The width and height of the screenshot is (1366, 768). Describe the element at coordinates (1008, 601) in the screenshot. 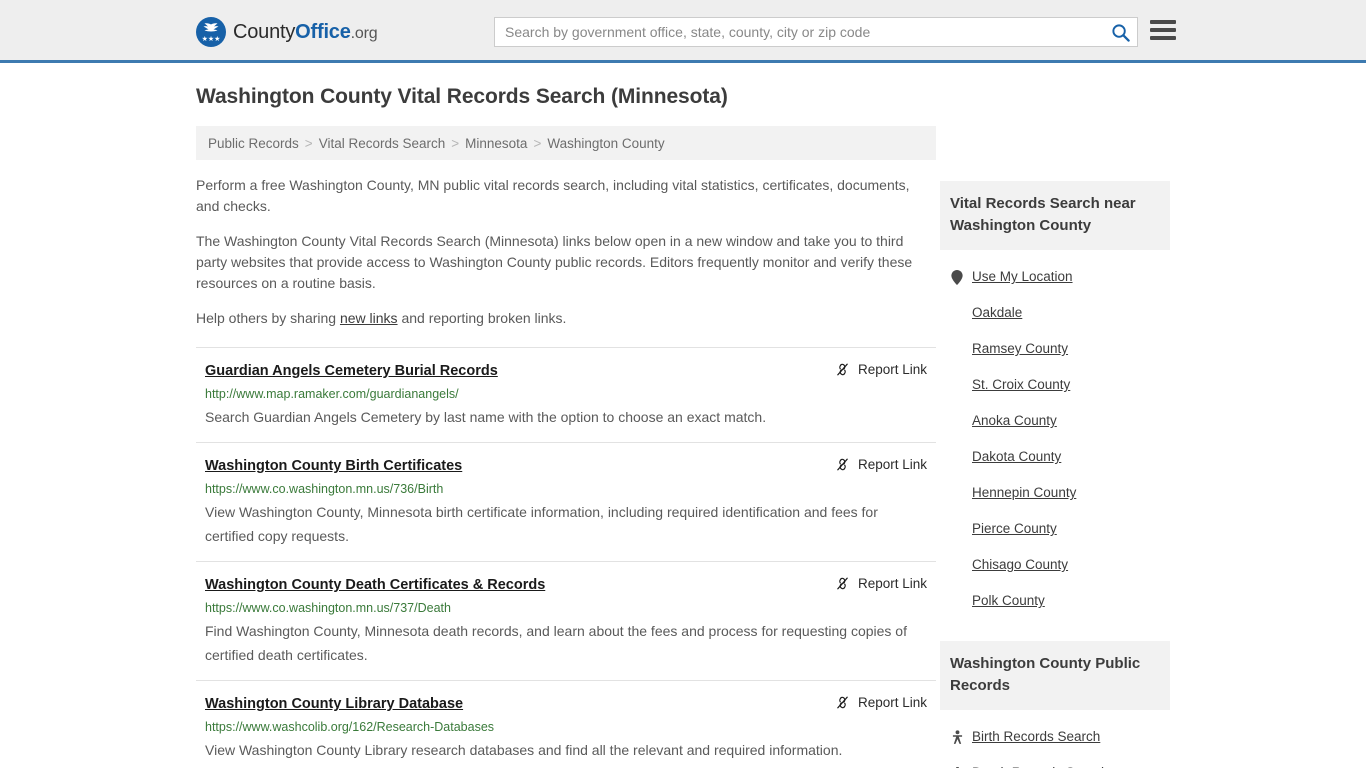

I see `sidebar-nearby-link: Polk County` at that location.